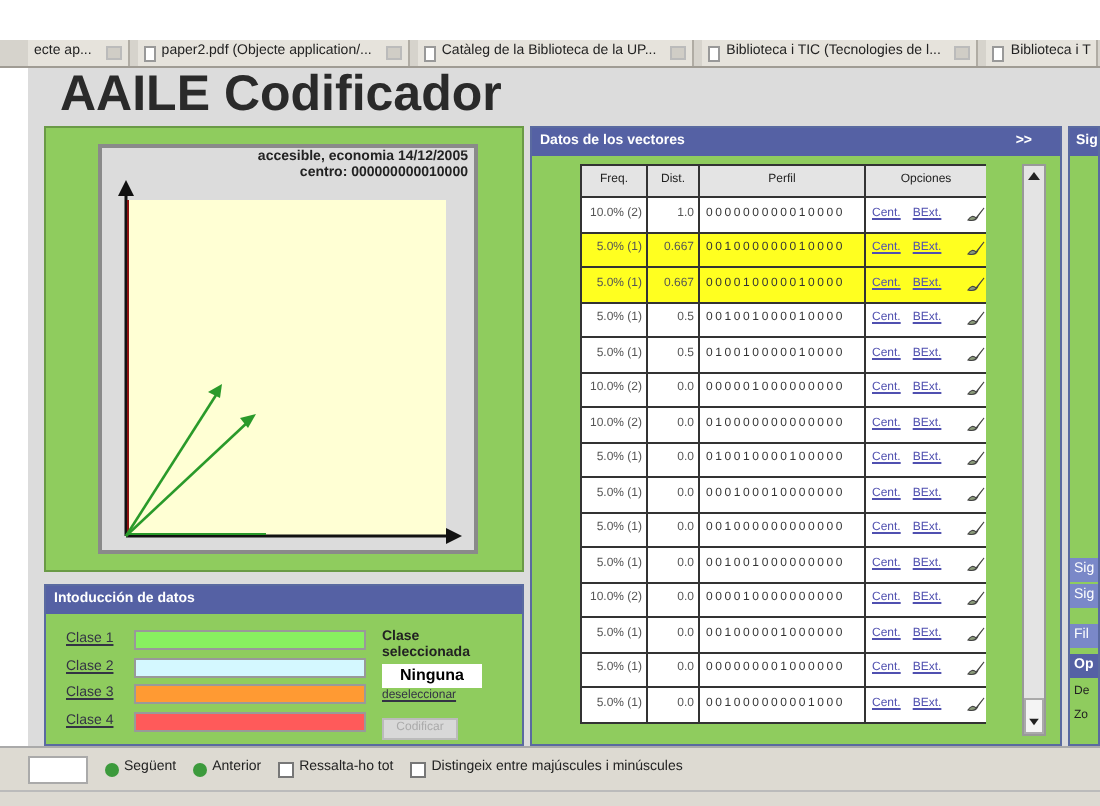 This screenshot has width=1100, height=806. I want to click on selected-class-value: Ninguna, so click(432, 676).